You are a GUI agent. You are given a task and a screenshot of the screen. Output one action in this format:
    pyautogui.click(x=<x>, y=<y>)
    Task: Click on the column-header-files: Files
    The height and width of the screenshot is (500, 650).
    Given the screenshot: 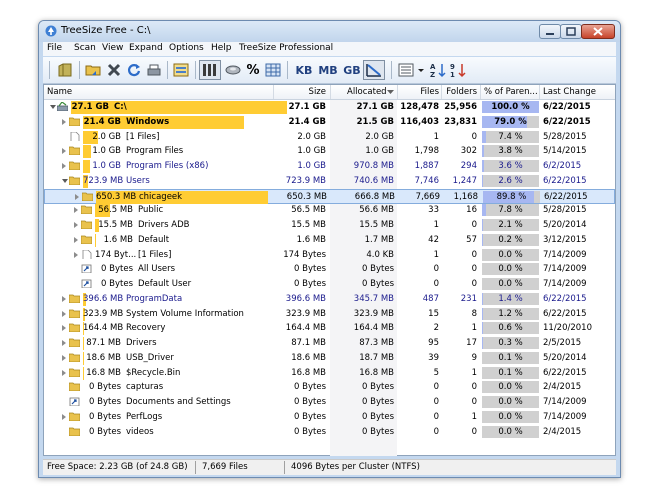 What is the action you would take?
    pyautogui.click(x=418, y=92)
    